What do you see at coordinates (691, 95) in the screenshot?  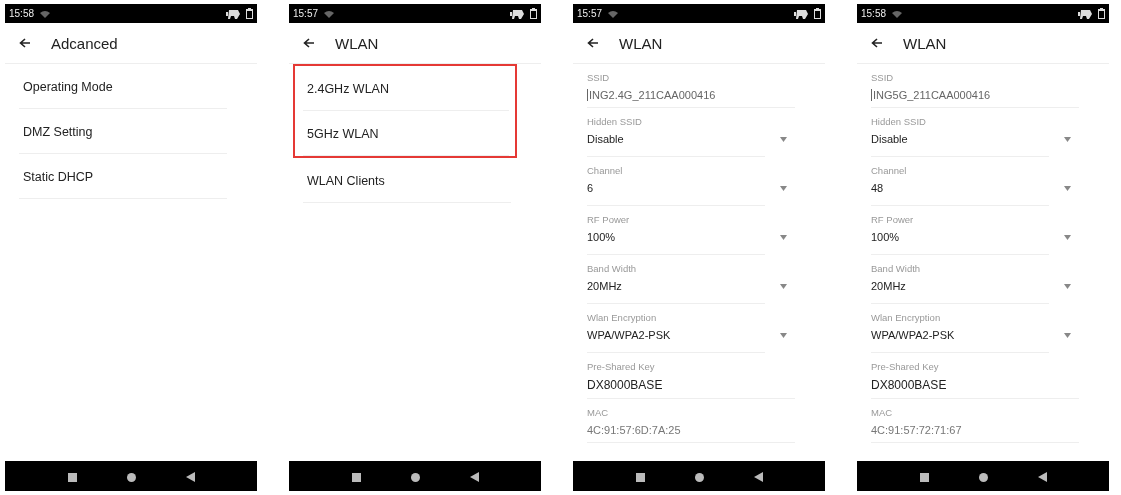 I see `input-field: ING2.4G_211CAA000416` at bounding box center [691, 95].